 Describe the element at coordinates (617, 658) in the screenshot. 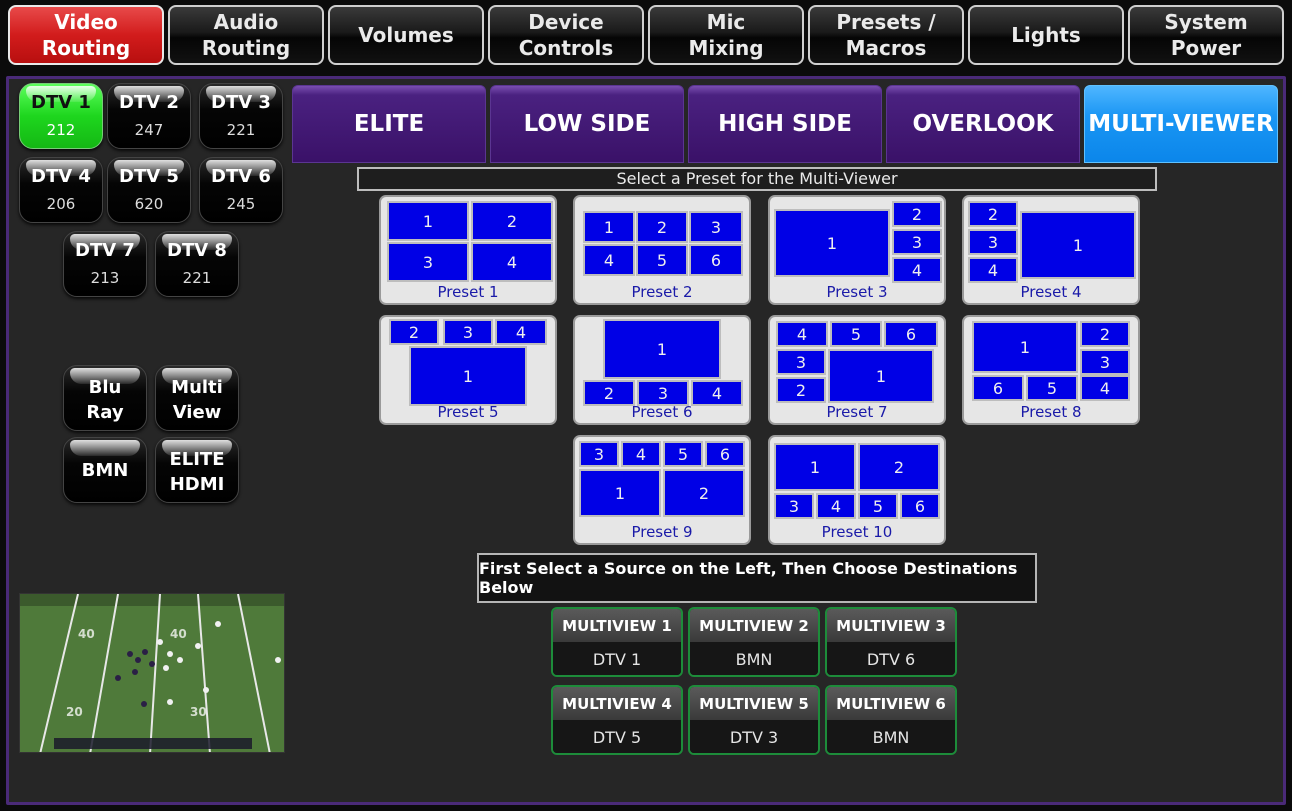

I see `destination-source: DTV 1` at that location.